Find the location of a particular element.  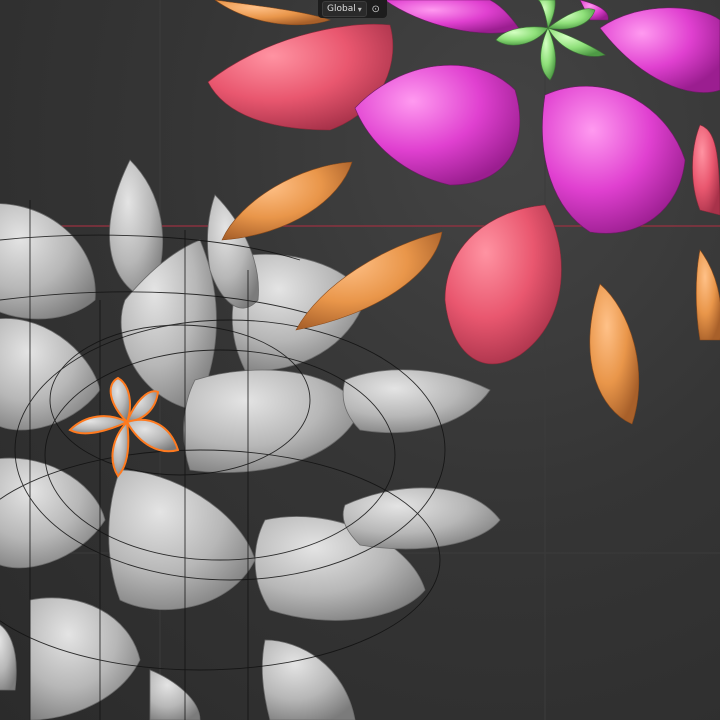

chevron-down-icon: ▾ is located at coordinates (359, 9).